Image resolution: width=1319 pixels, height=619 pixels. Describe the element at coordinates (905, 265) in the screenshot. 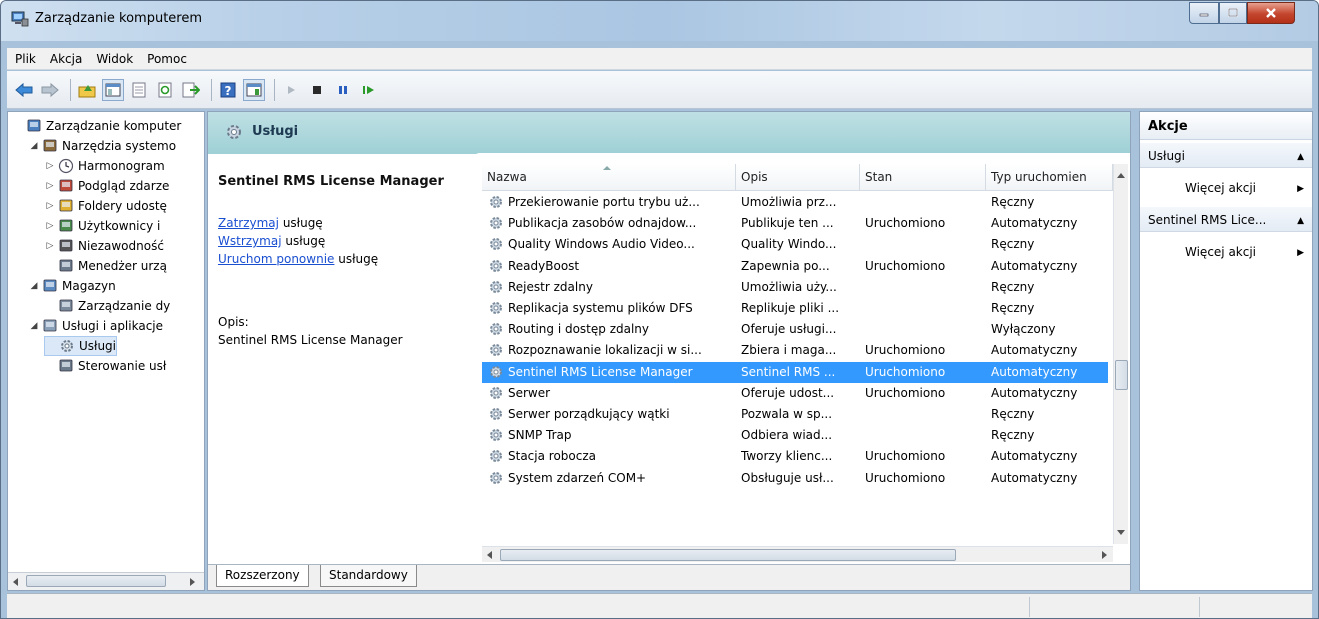

I see `service-status-cell: Uruchomiono` at that location.